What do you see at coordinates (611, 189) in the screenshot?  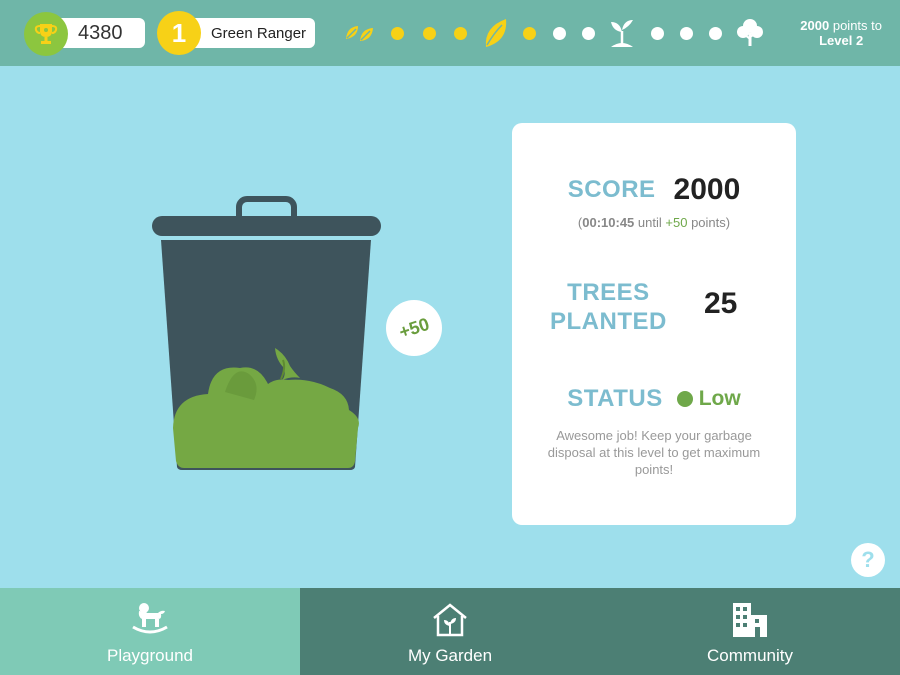 I see `score-label: SCORE` at bounding box center [611, 189].